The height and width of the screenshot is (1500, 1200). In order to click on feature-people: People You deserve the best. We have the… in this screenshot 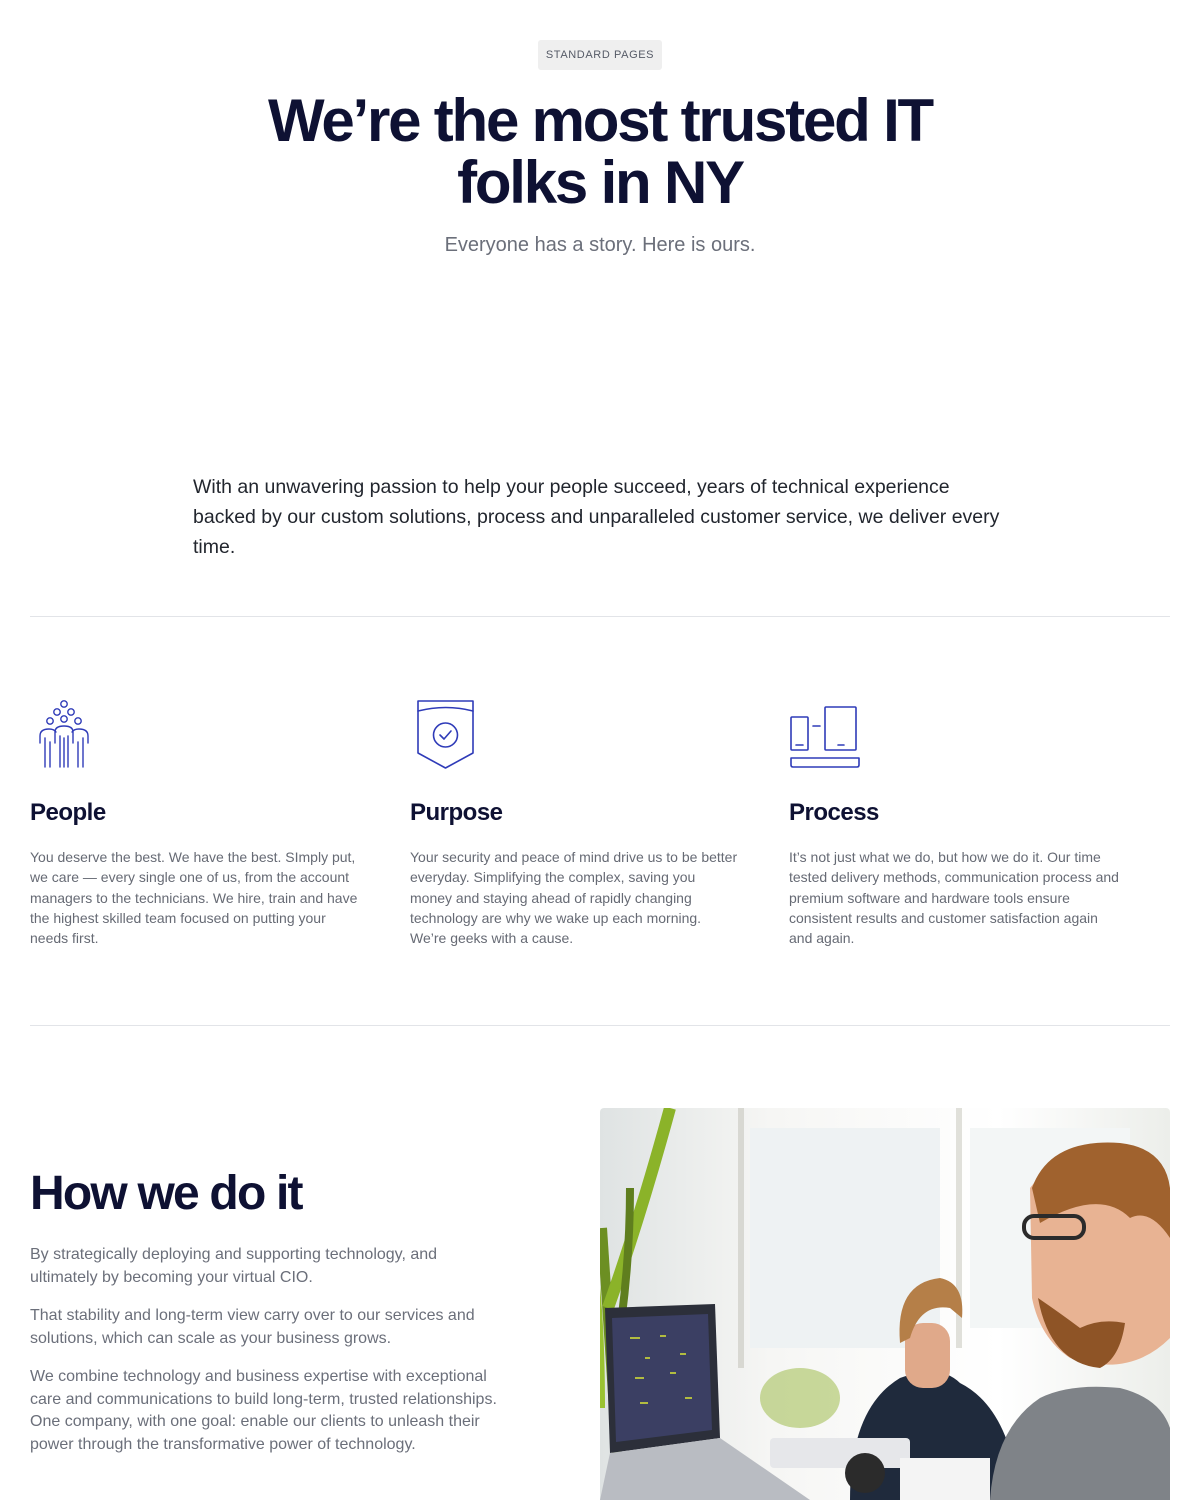, I will do `click(195, 823)`.